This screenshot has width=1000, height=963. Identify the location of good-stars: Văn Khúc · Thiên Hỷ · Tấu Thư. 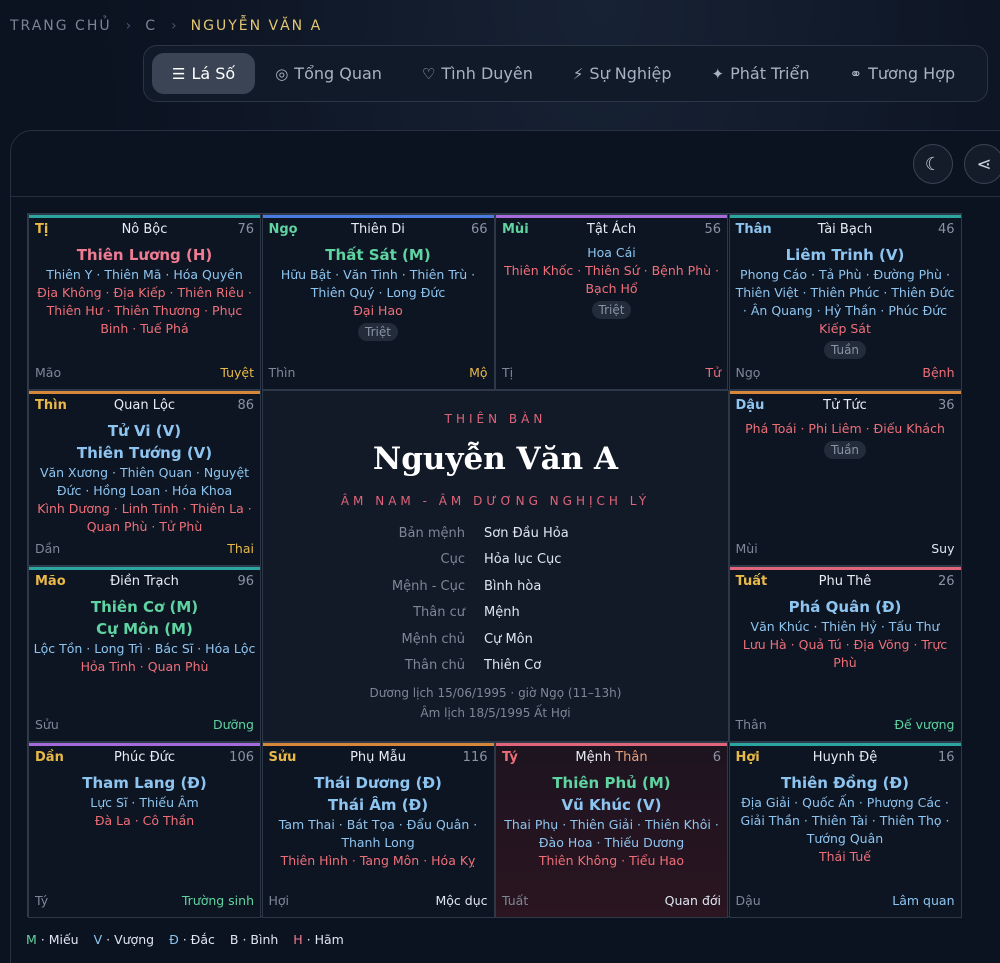
(845, 626).